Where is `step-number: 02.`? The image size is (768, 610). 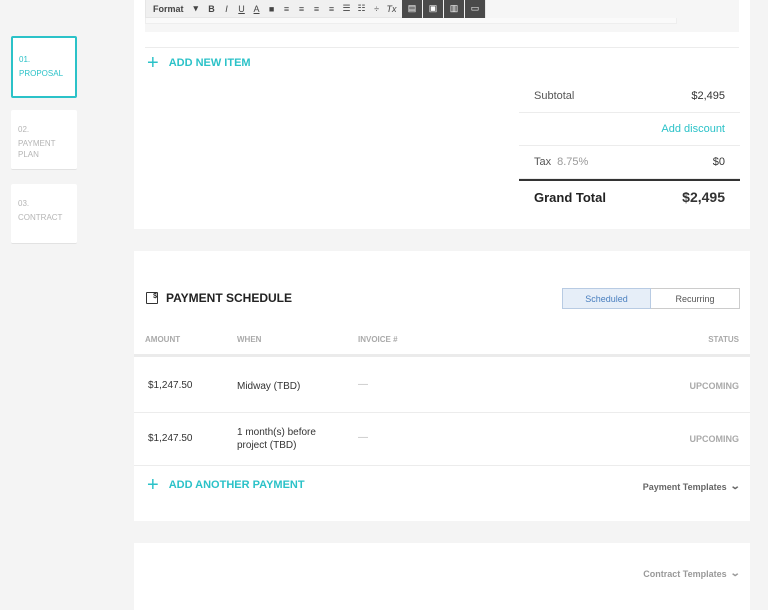 step-number: 02. is located at coordinates (24, 129).